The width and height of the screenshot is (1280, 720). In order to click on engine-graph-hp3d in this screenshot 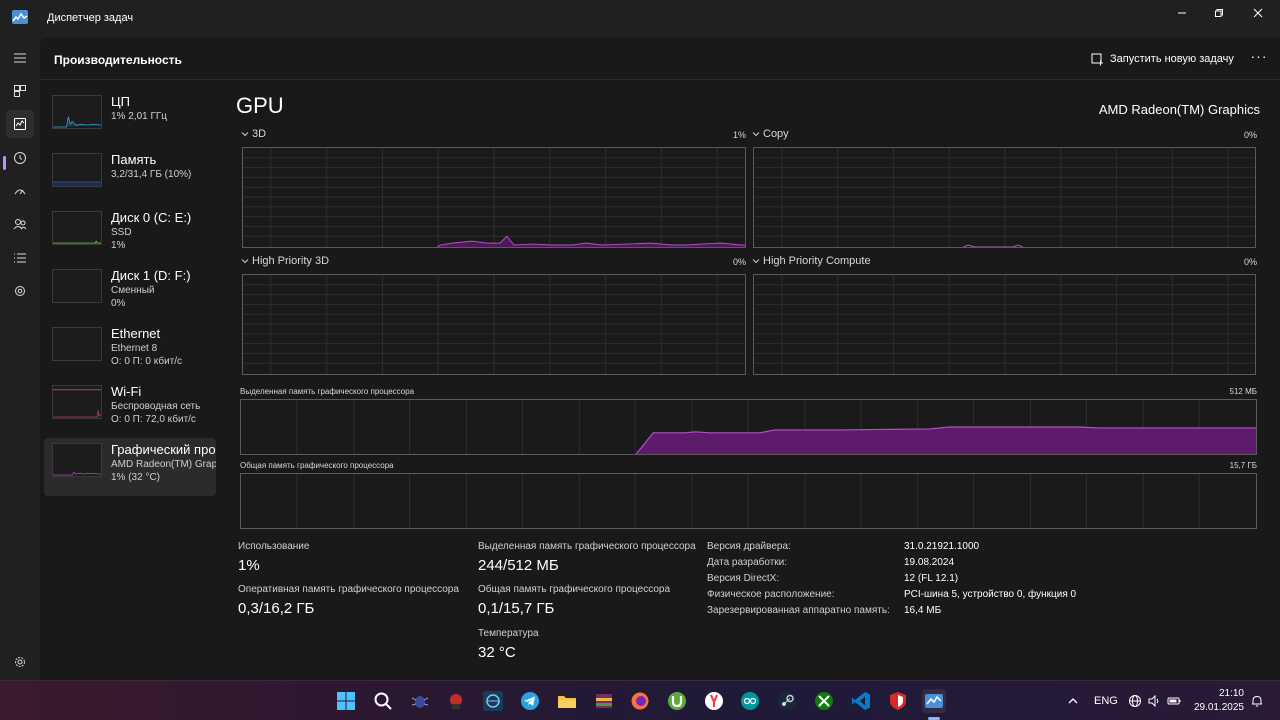, I will do `click(494, 324)`.